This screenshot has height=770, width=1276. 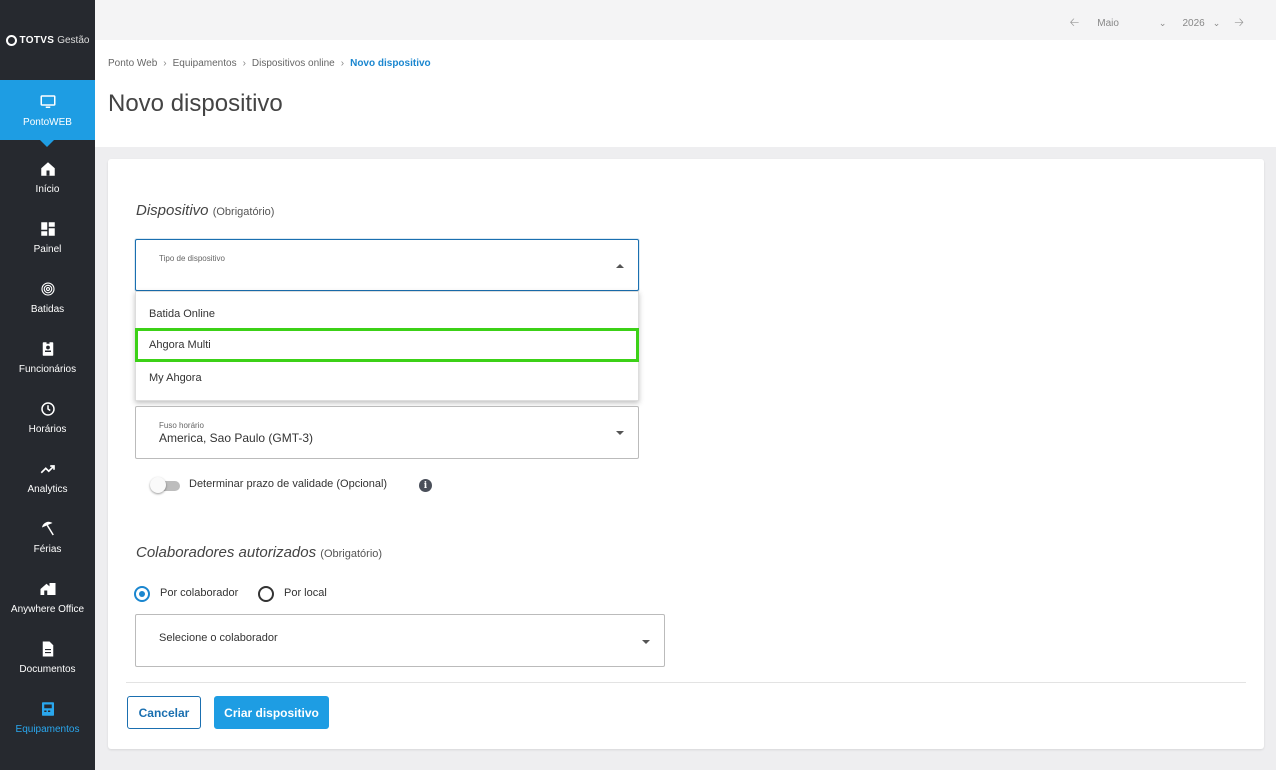 I want to click on sidebar-item-label: PontoWEB, so click(x=47, y=122).